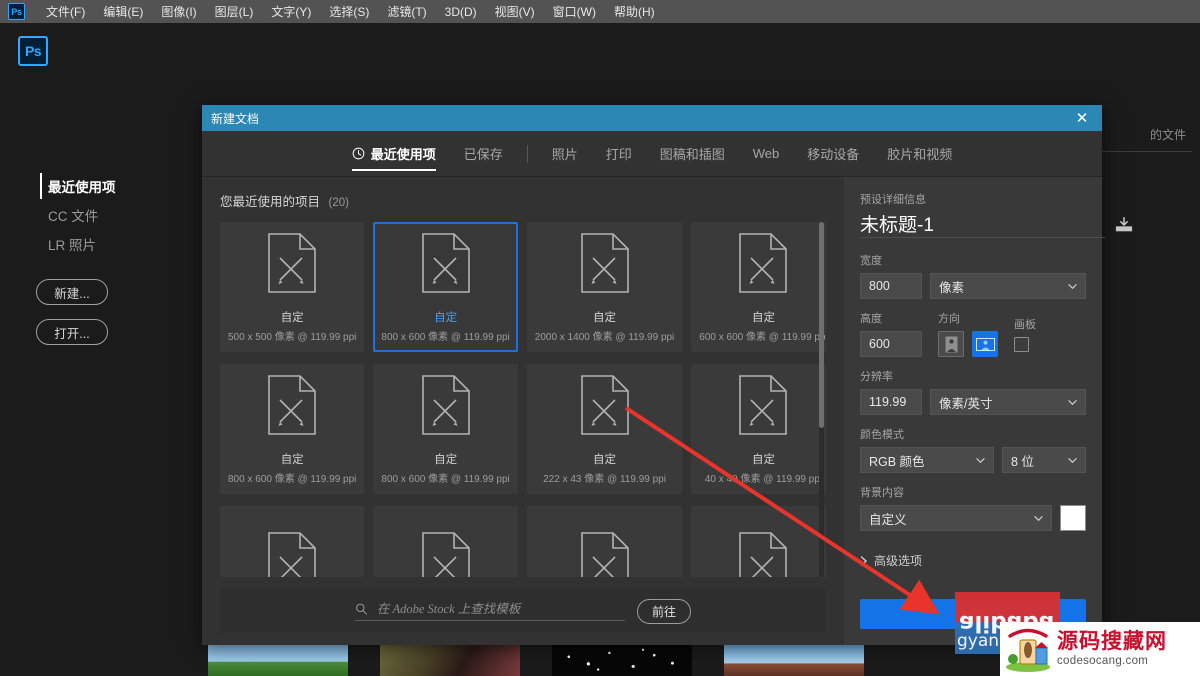  Describe the element at coordinates (123, 11) in the screenshot. I see `menu-item-edit: 编辑(E)` at that location.